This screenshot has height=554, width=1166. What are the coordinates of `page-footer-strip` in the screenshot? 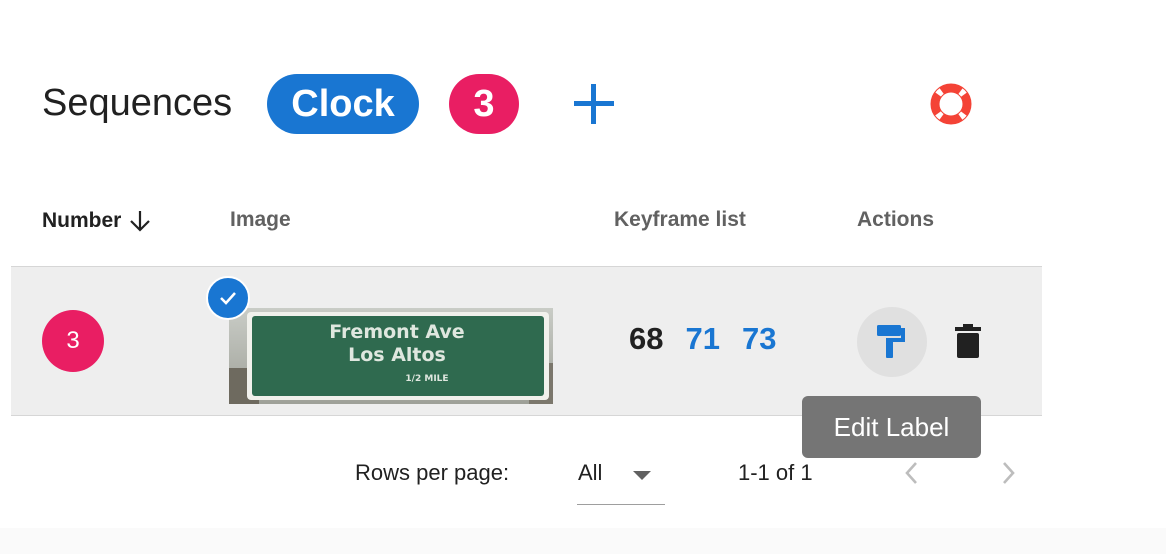 It's located at (583, 541).